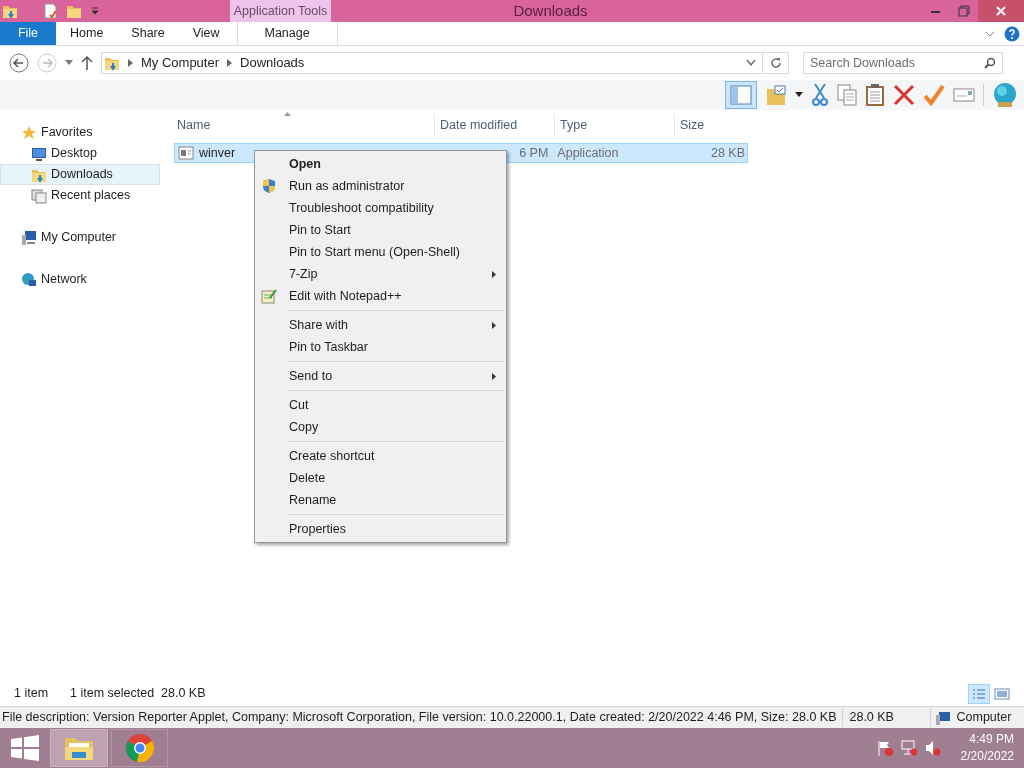 Image resolution: width=1024 pixels, height=768 pixels. I want to click on context-tab-header: Application Tools, so click(280, 11).